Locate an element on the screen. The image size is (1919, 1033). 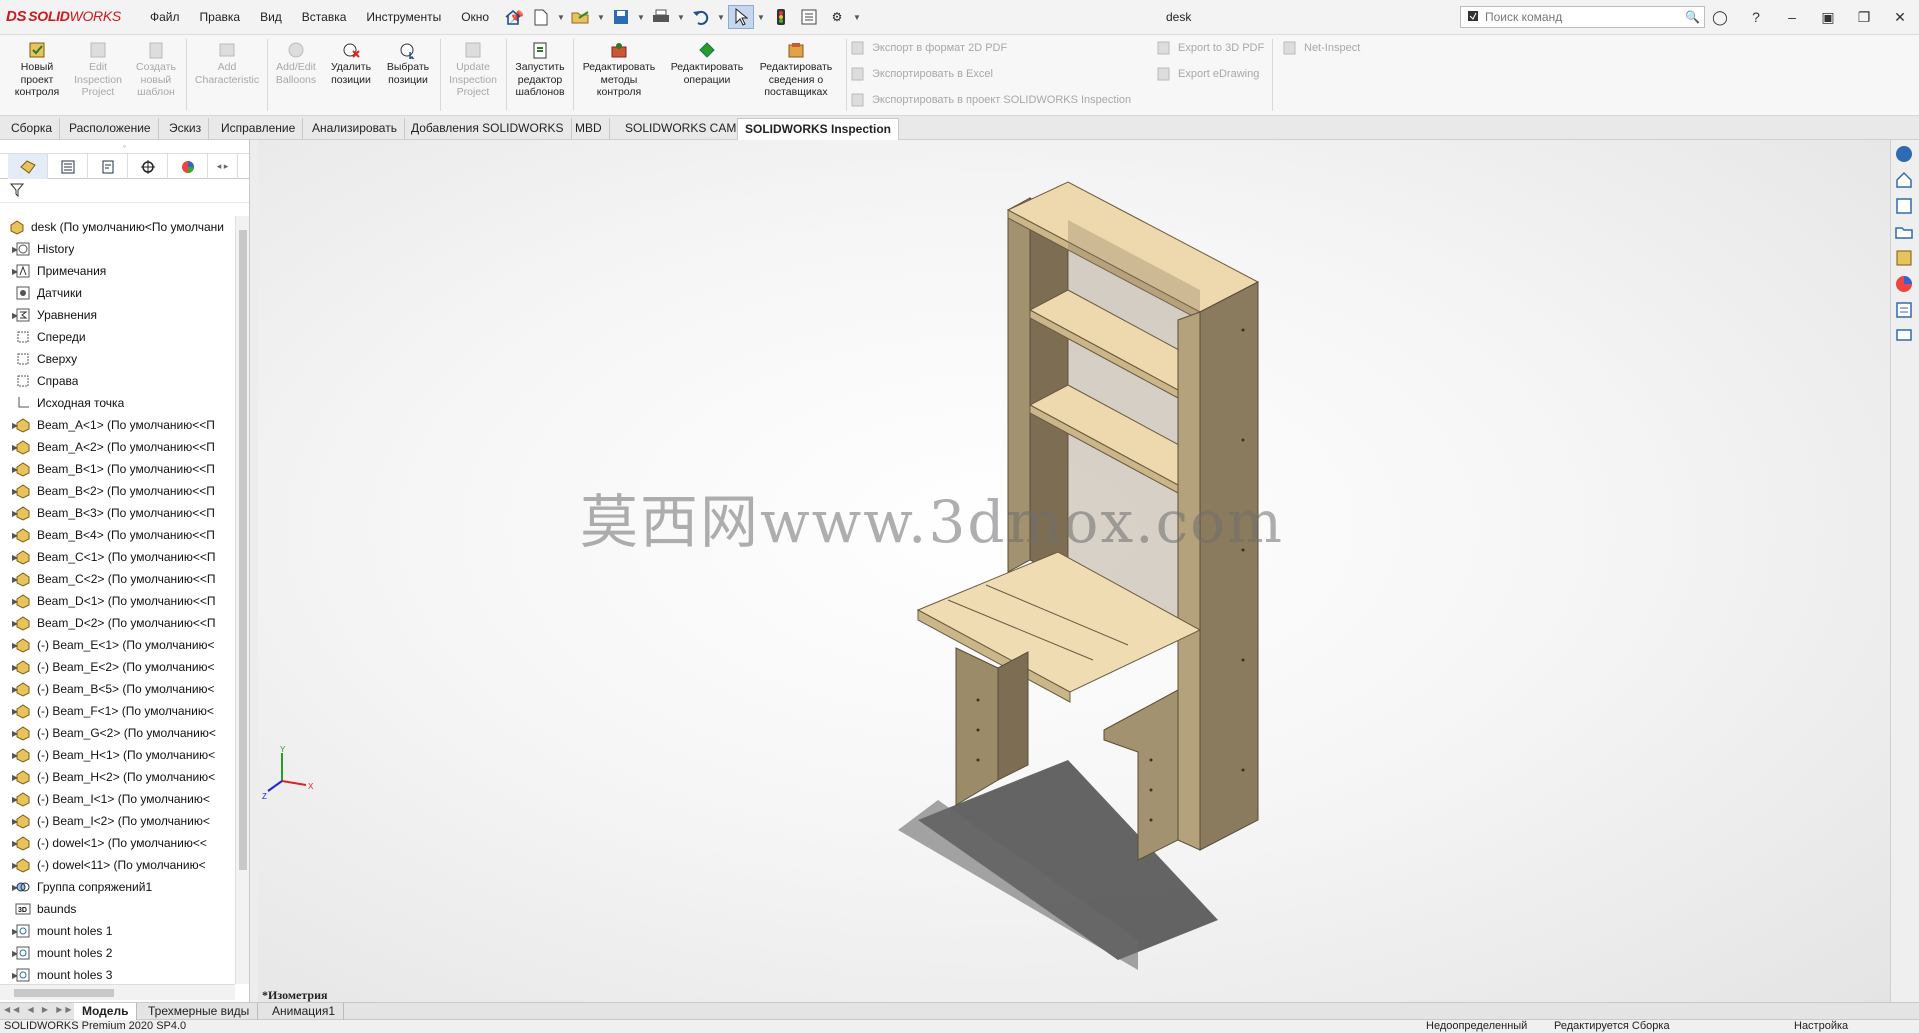
menu-edit: Правка is located at coordinates (220, 17).